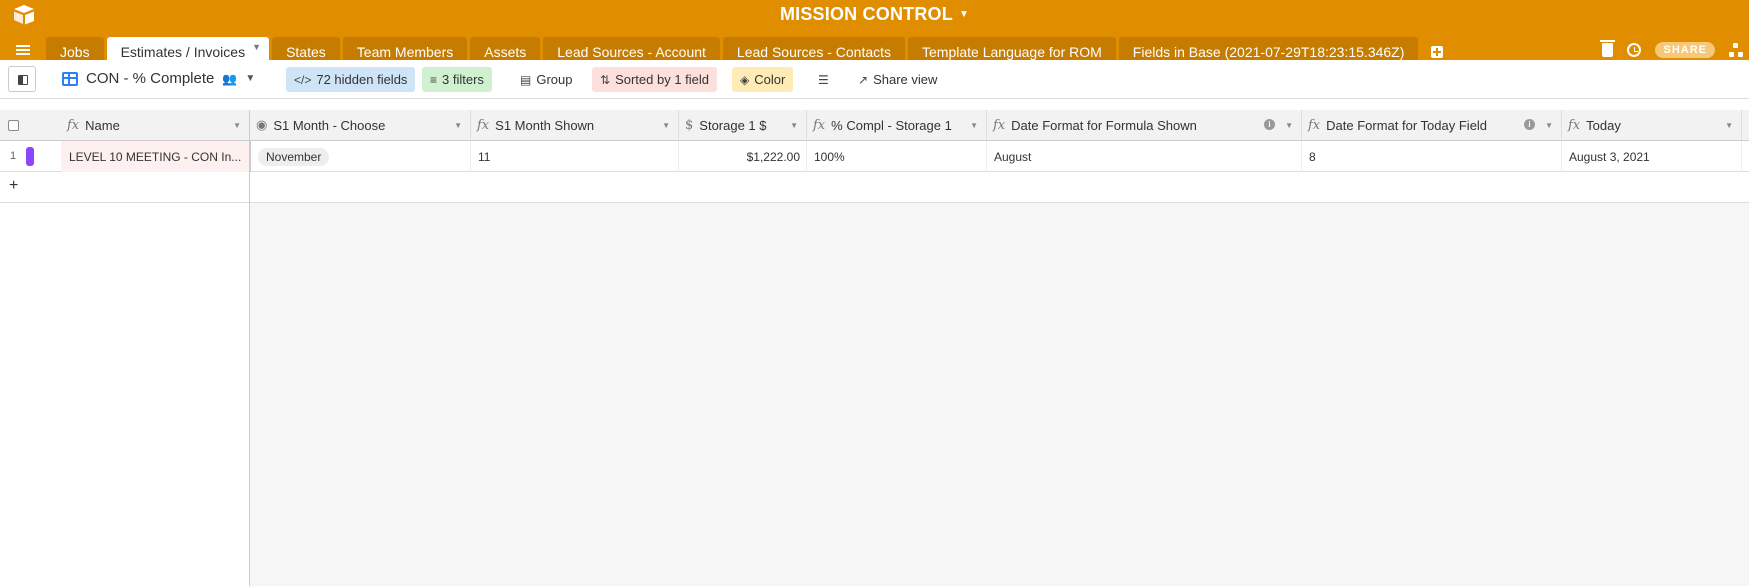  I want to click on color-button: ◈ Color, so click(763, 79).